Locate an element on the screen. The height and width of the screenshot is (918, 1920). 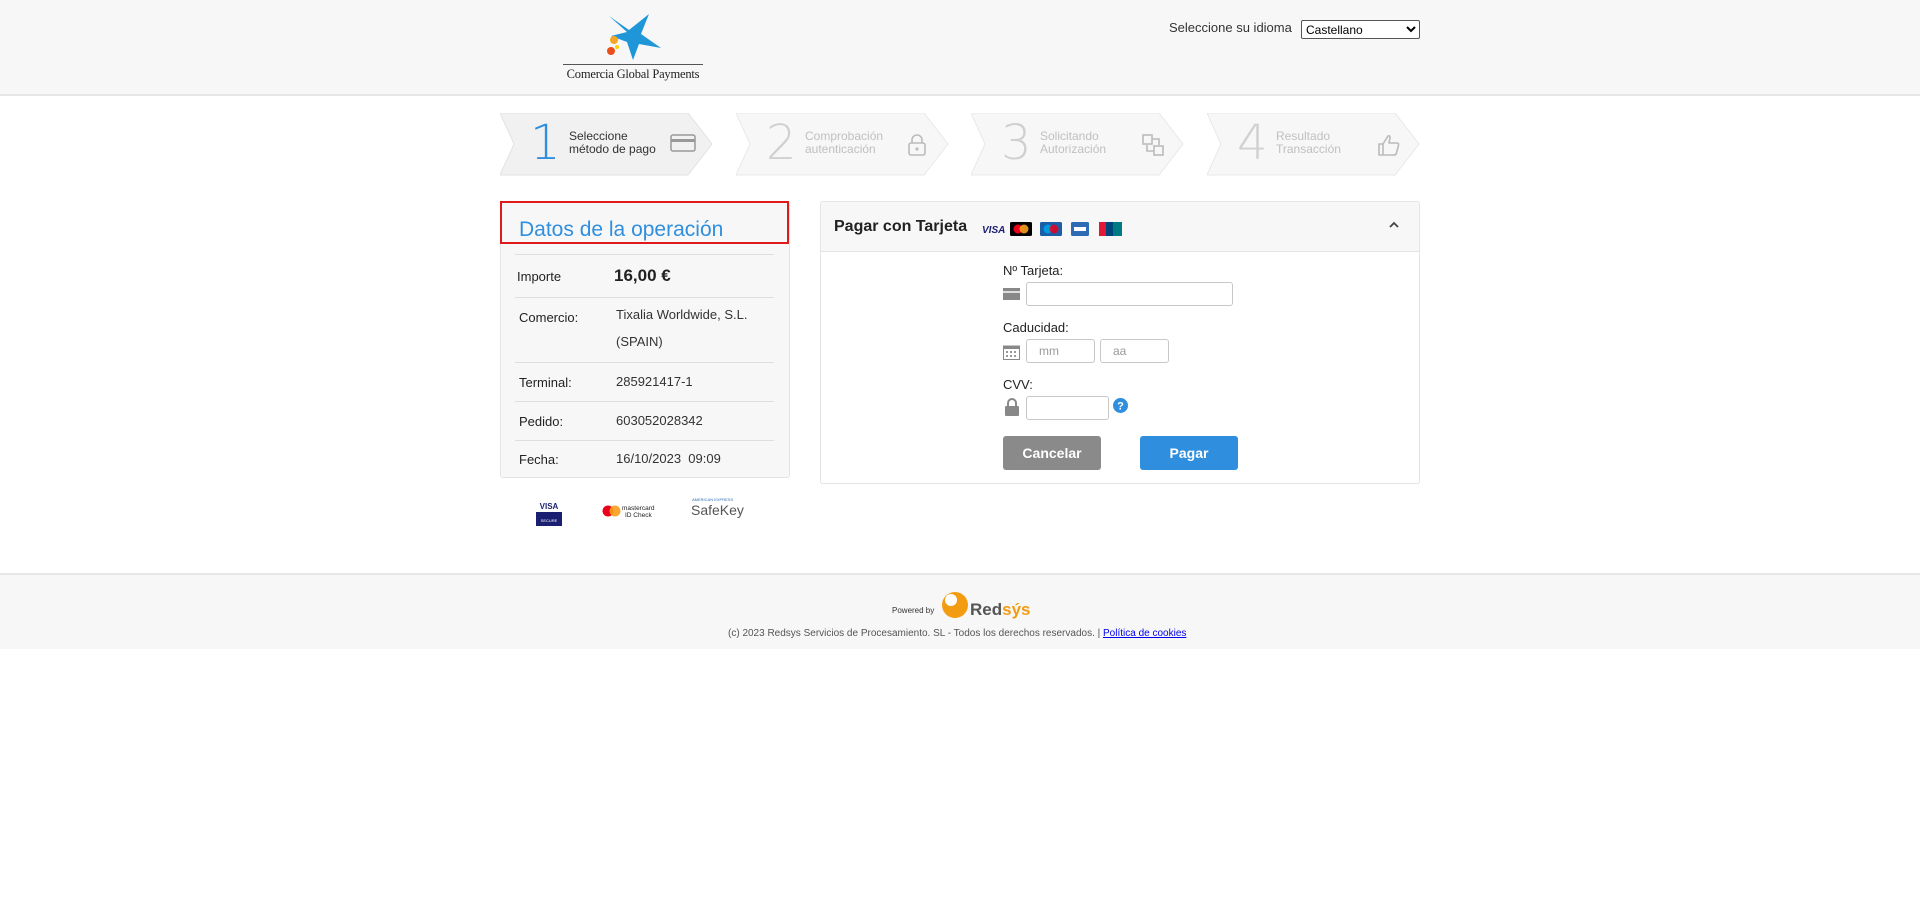
amount-value: 16,00 € is located at coordinates (642, 275).